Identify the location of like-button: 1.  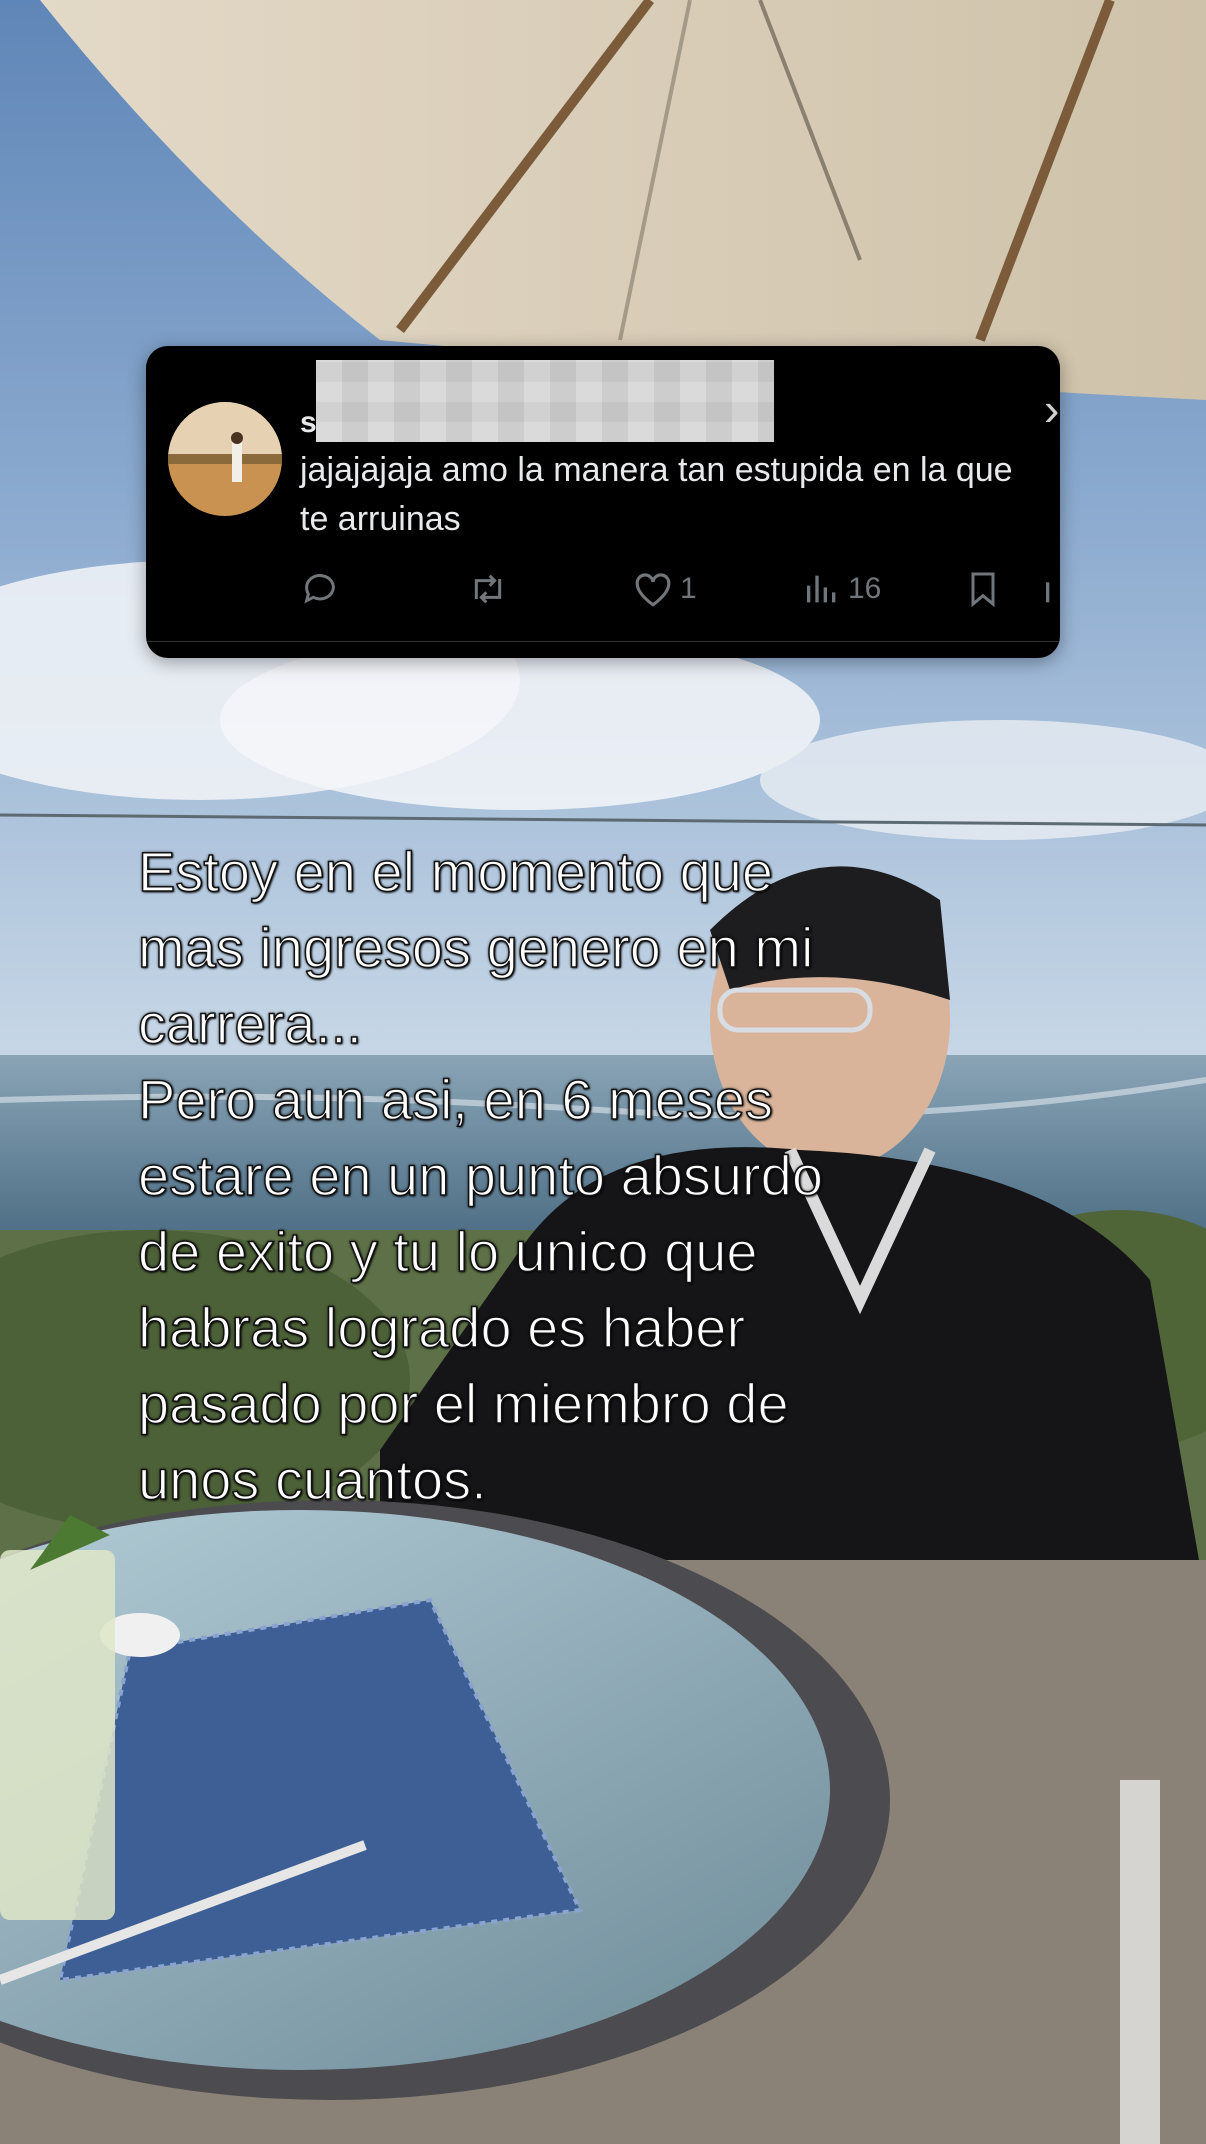
(664, 589).